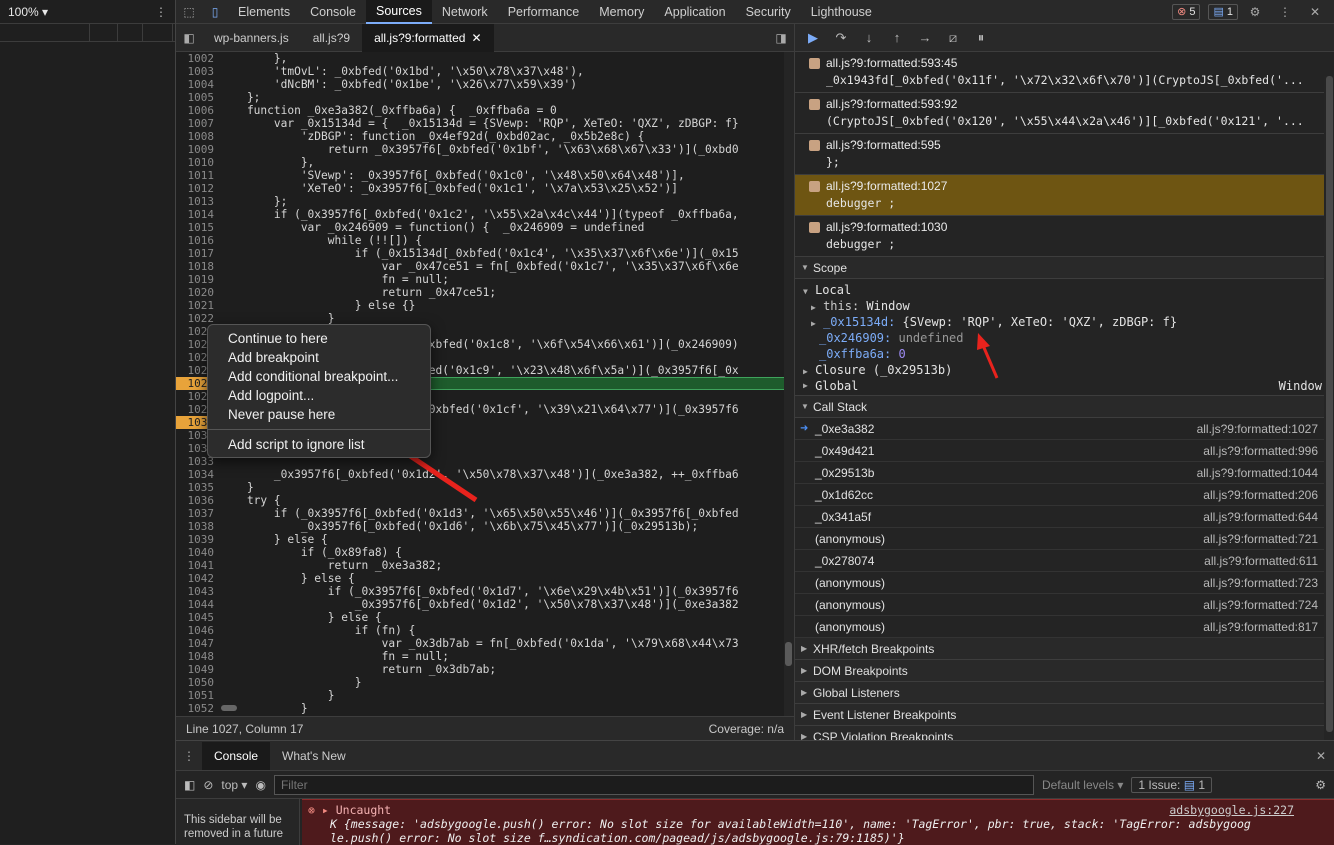  Describe the element at coordinates (234, 785) in the screenshot. I see `context-selector: top ▾` at that location.